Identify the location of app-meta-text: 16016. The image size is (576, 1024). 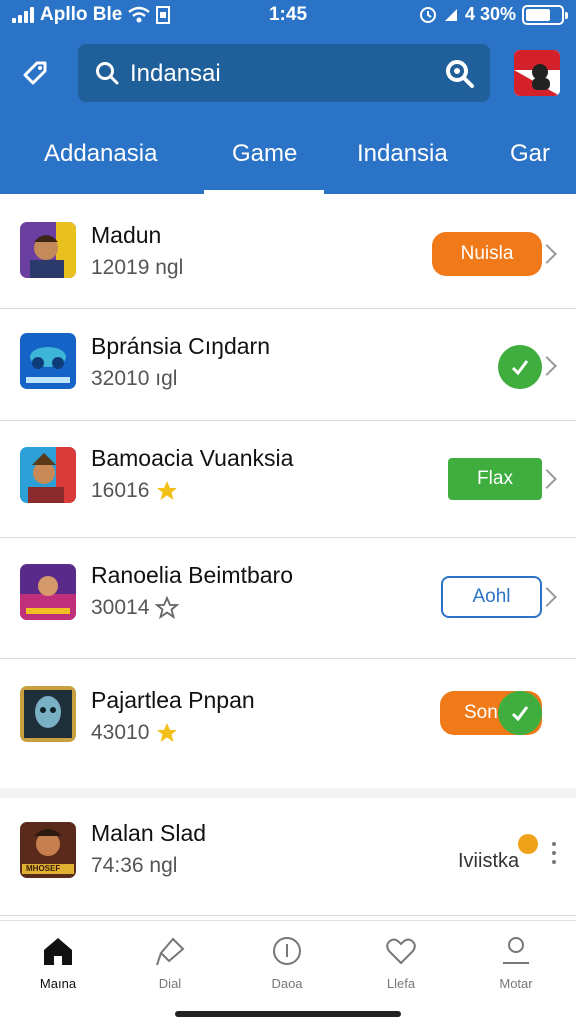
(120, 490).